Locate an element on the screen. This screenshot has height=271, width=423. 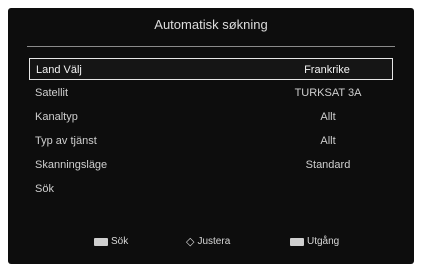
menu-label: Satellit is located at coordinates (52, 93).